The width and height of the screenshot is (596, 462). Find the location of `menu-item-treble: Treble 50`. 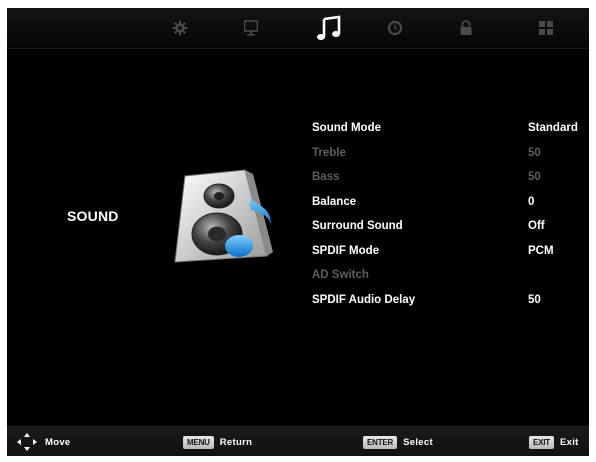

menu-item-treble: Treble 50 is located at coordinates (450, 153).